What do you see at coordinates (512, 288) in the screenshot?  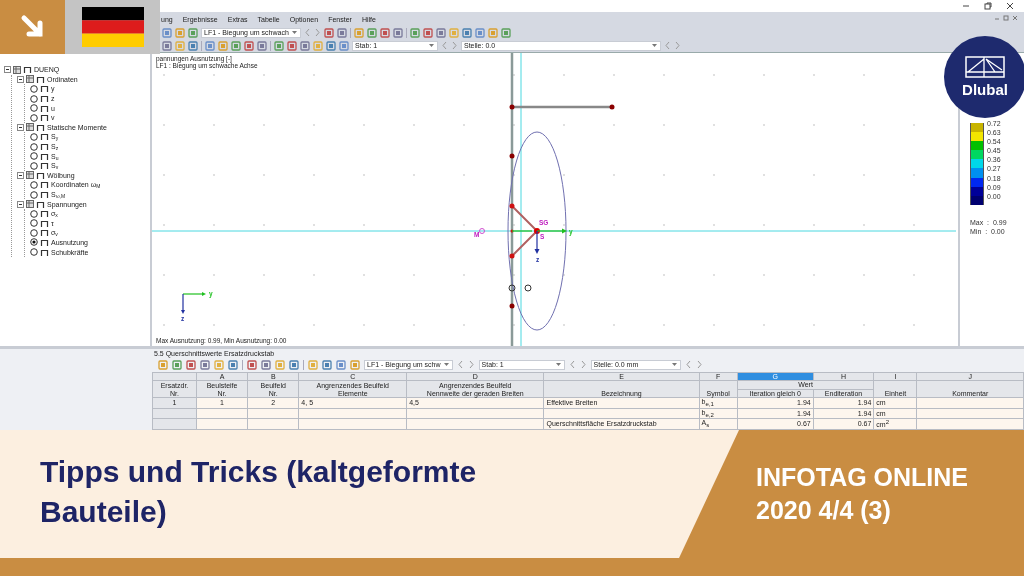 I see `point-marker` at bounding box center [512, 288].